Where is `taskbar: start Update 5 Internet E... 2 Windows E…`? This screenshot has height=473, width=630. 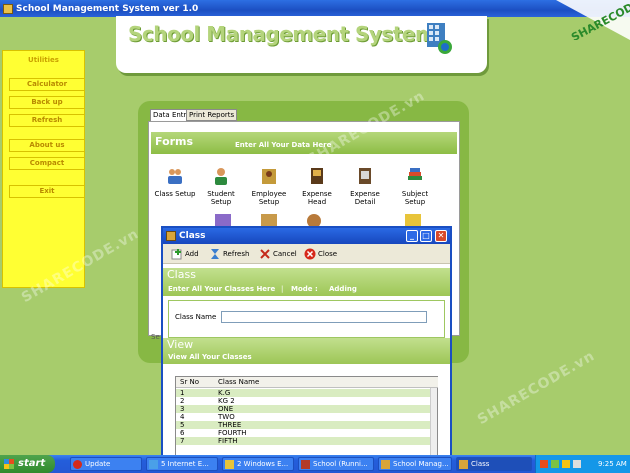 taskbar: start Update 5 Internet E... 2 Windows E… is located at coordinates (315, 464).